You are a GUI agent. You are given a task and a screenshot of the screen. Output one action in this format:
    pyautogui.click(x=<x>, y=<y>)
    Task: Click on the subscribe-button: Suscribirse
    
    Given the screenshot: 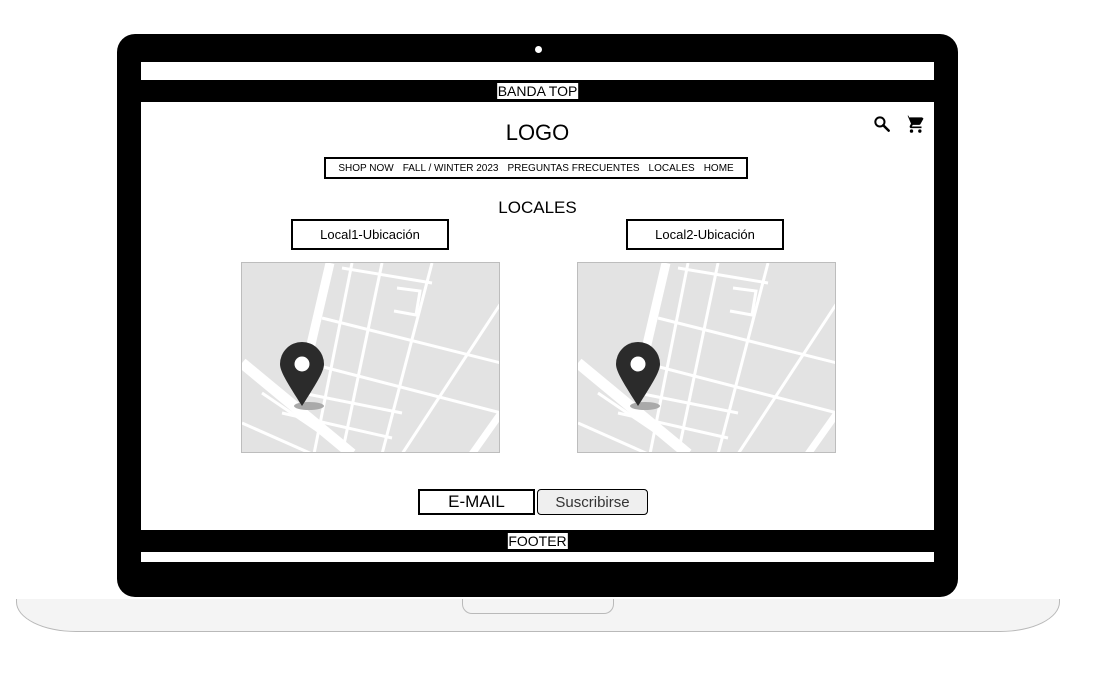 What is the action you would take?
    pyautogui.click(x=592, y=502)
    